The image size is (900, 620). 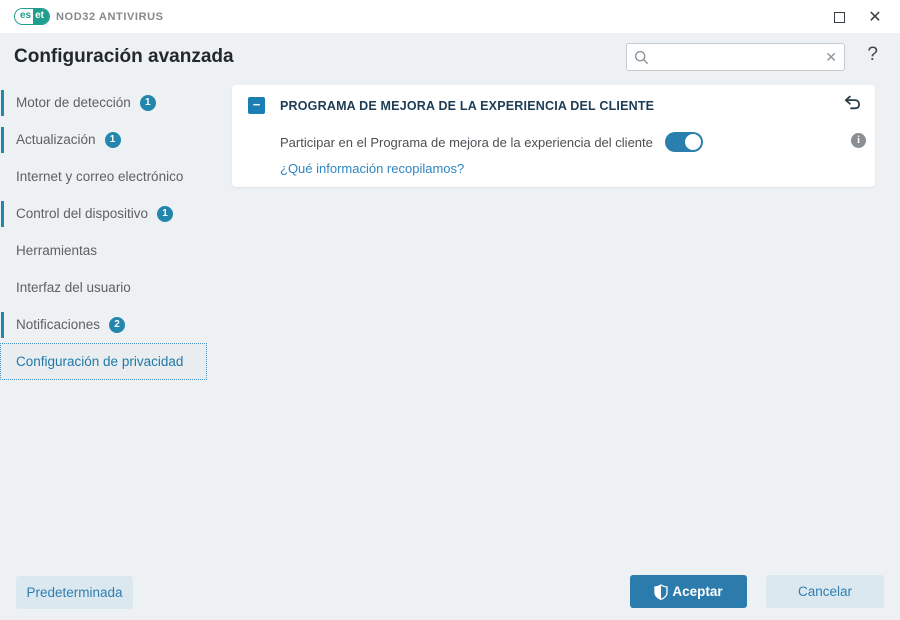 What do you see at coordinates (103, 324) in the screenshot?
I see `sidebar-item: Notificaciones 2` at bounding box center [103, 324].